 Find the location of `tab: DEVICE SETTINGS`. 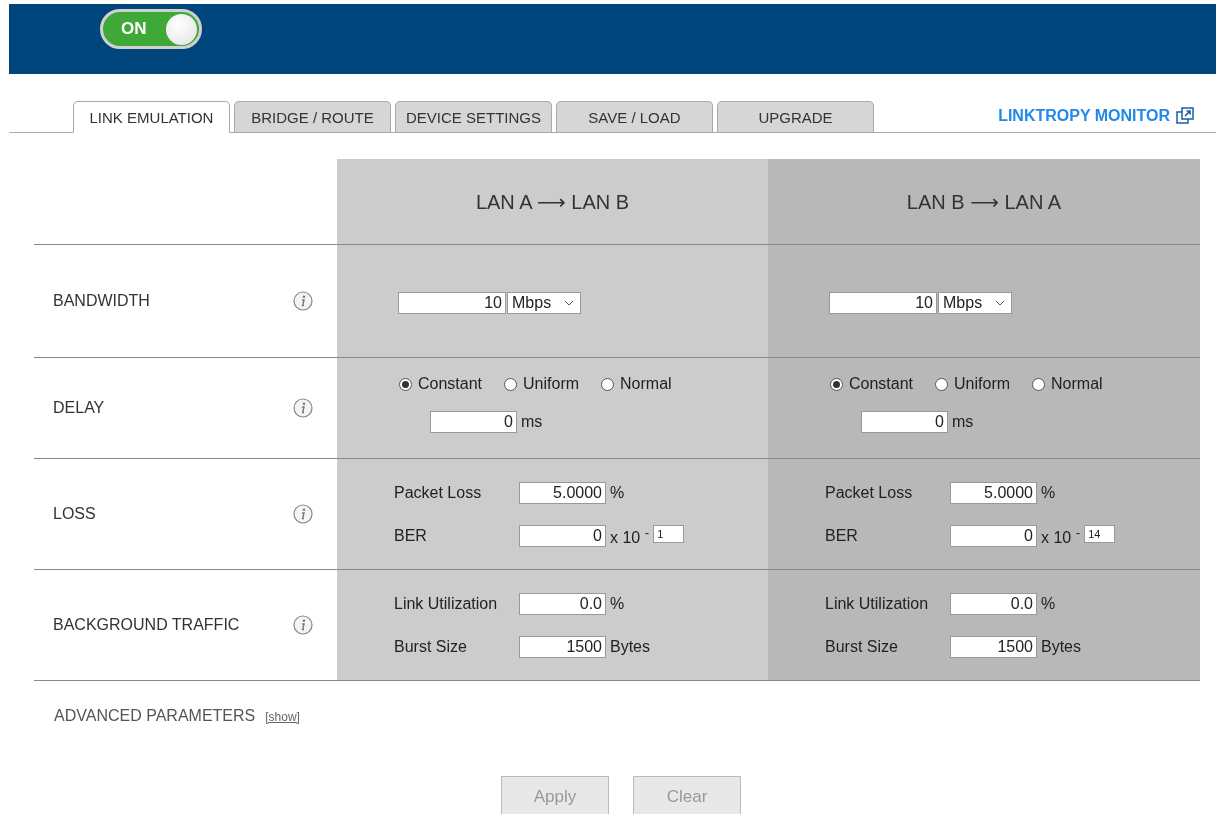

tab: DEVICE SETTINGS is located at coordinates (473, 116).